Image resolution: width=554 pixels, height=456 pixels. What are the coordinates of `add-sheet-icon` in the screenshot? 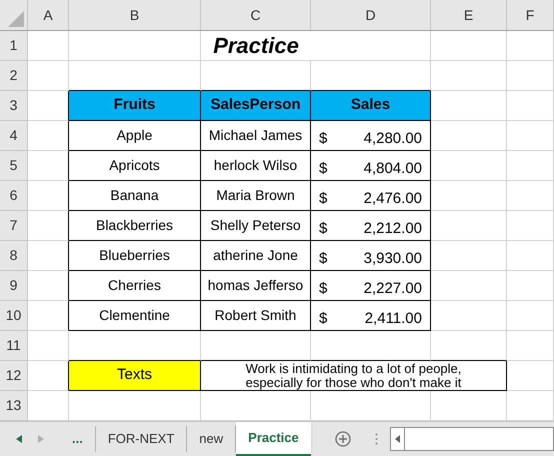 It's located at (342, 439).